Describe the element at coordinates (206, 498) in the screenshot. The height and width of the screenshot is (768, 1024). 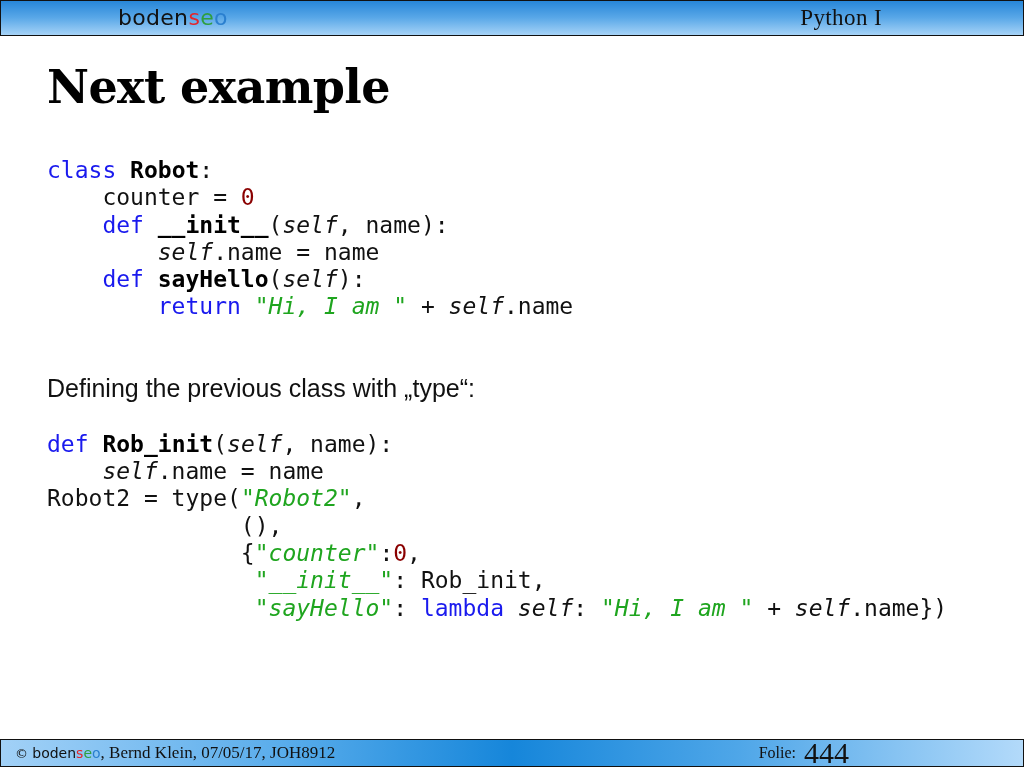
I see `code-line: Robot2 = type("Robot2",` at that location.